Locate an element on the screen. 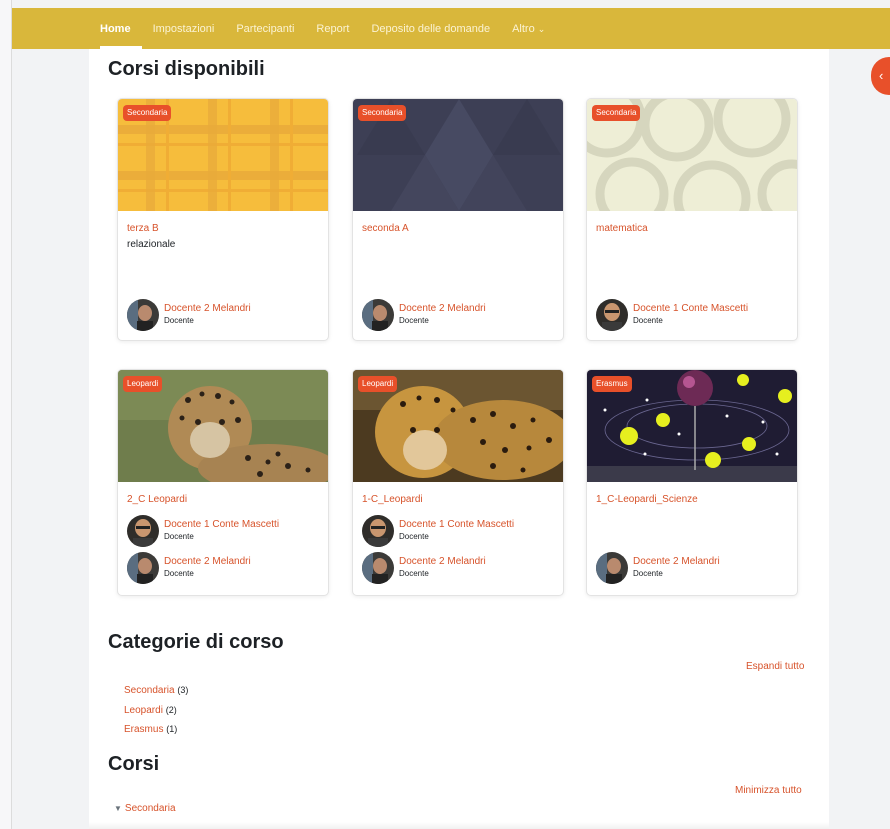 This screenshot has height=829, width=890. course-title-link: matematica is located at coordinates (691, 229).